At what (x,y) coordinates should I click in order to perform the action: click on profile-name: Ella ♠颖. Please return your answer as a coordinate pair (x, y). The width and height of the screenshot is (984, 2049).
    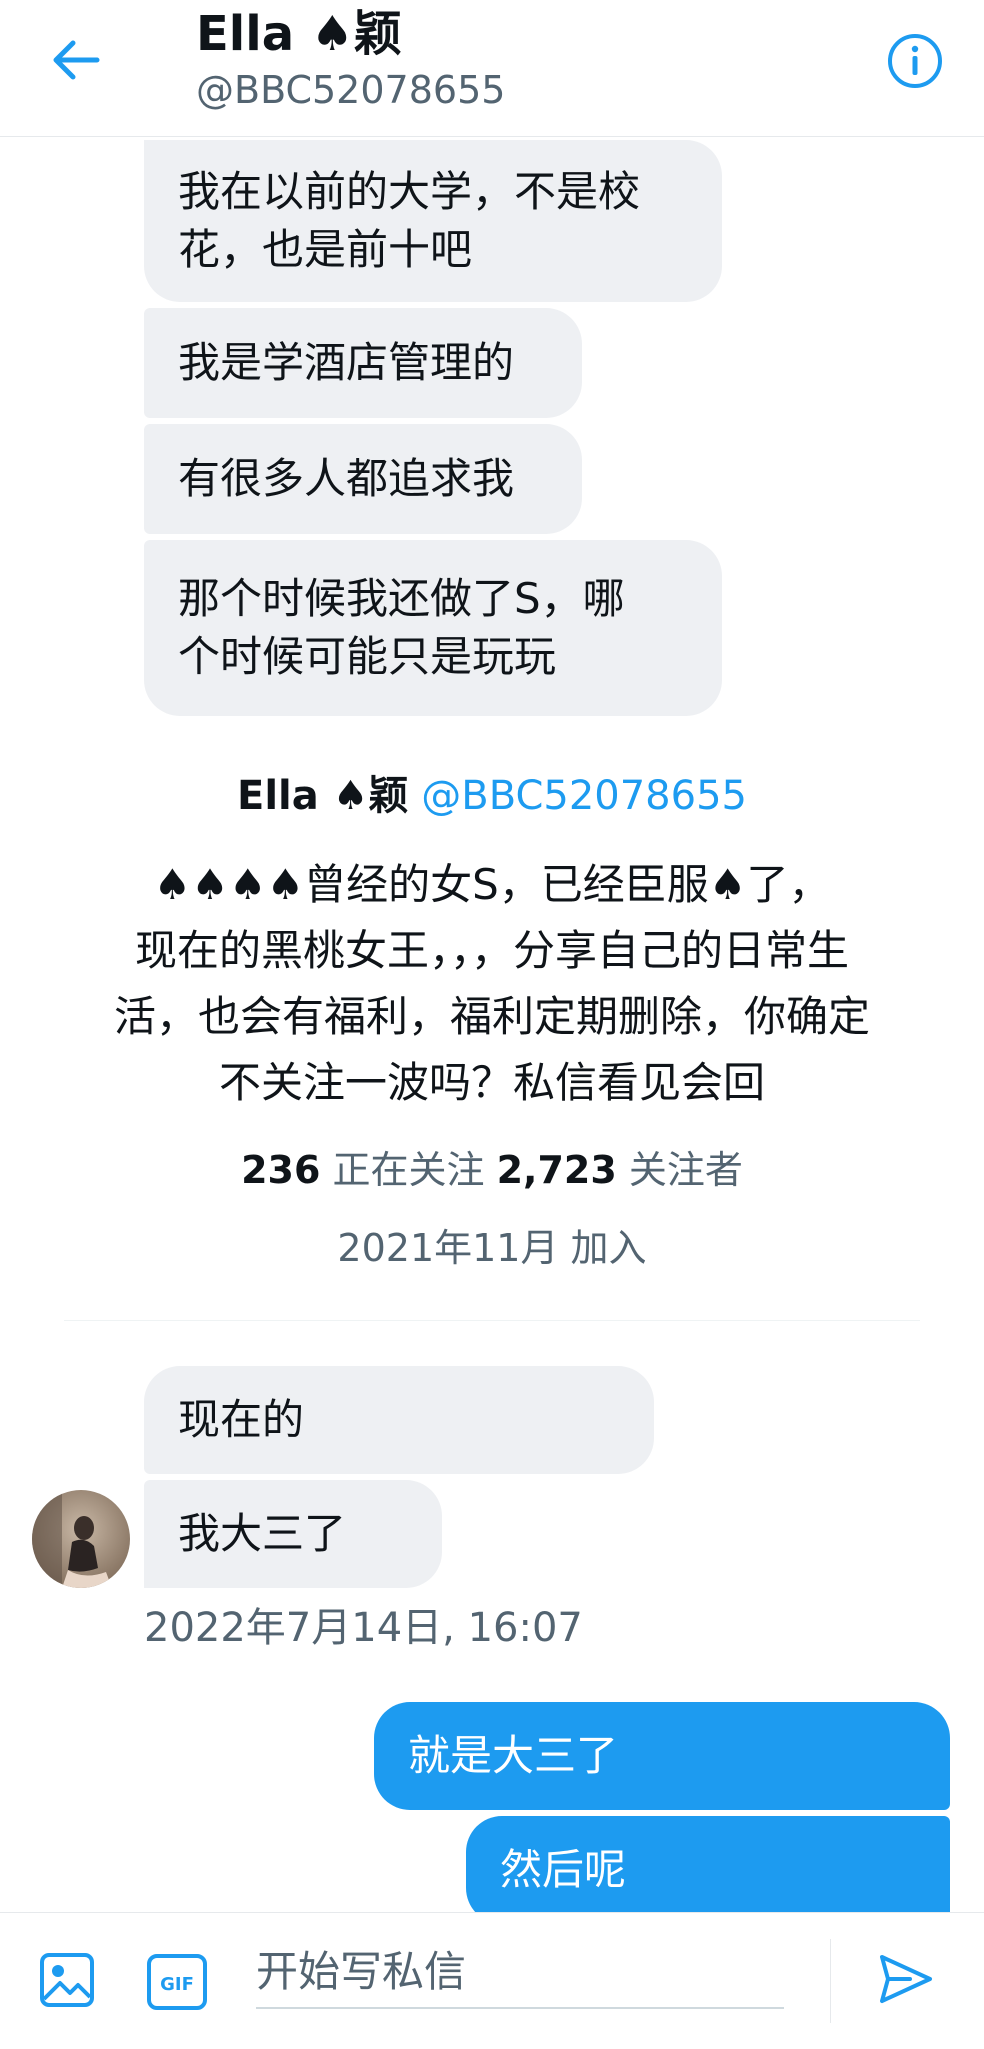
    Looking at the image, I should click on (323, 796).